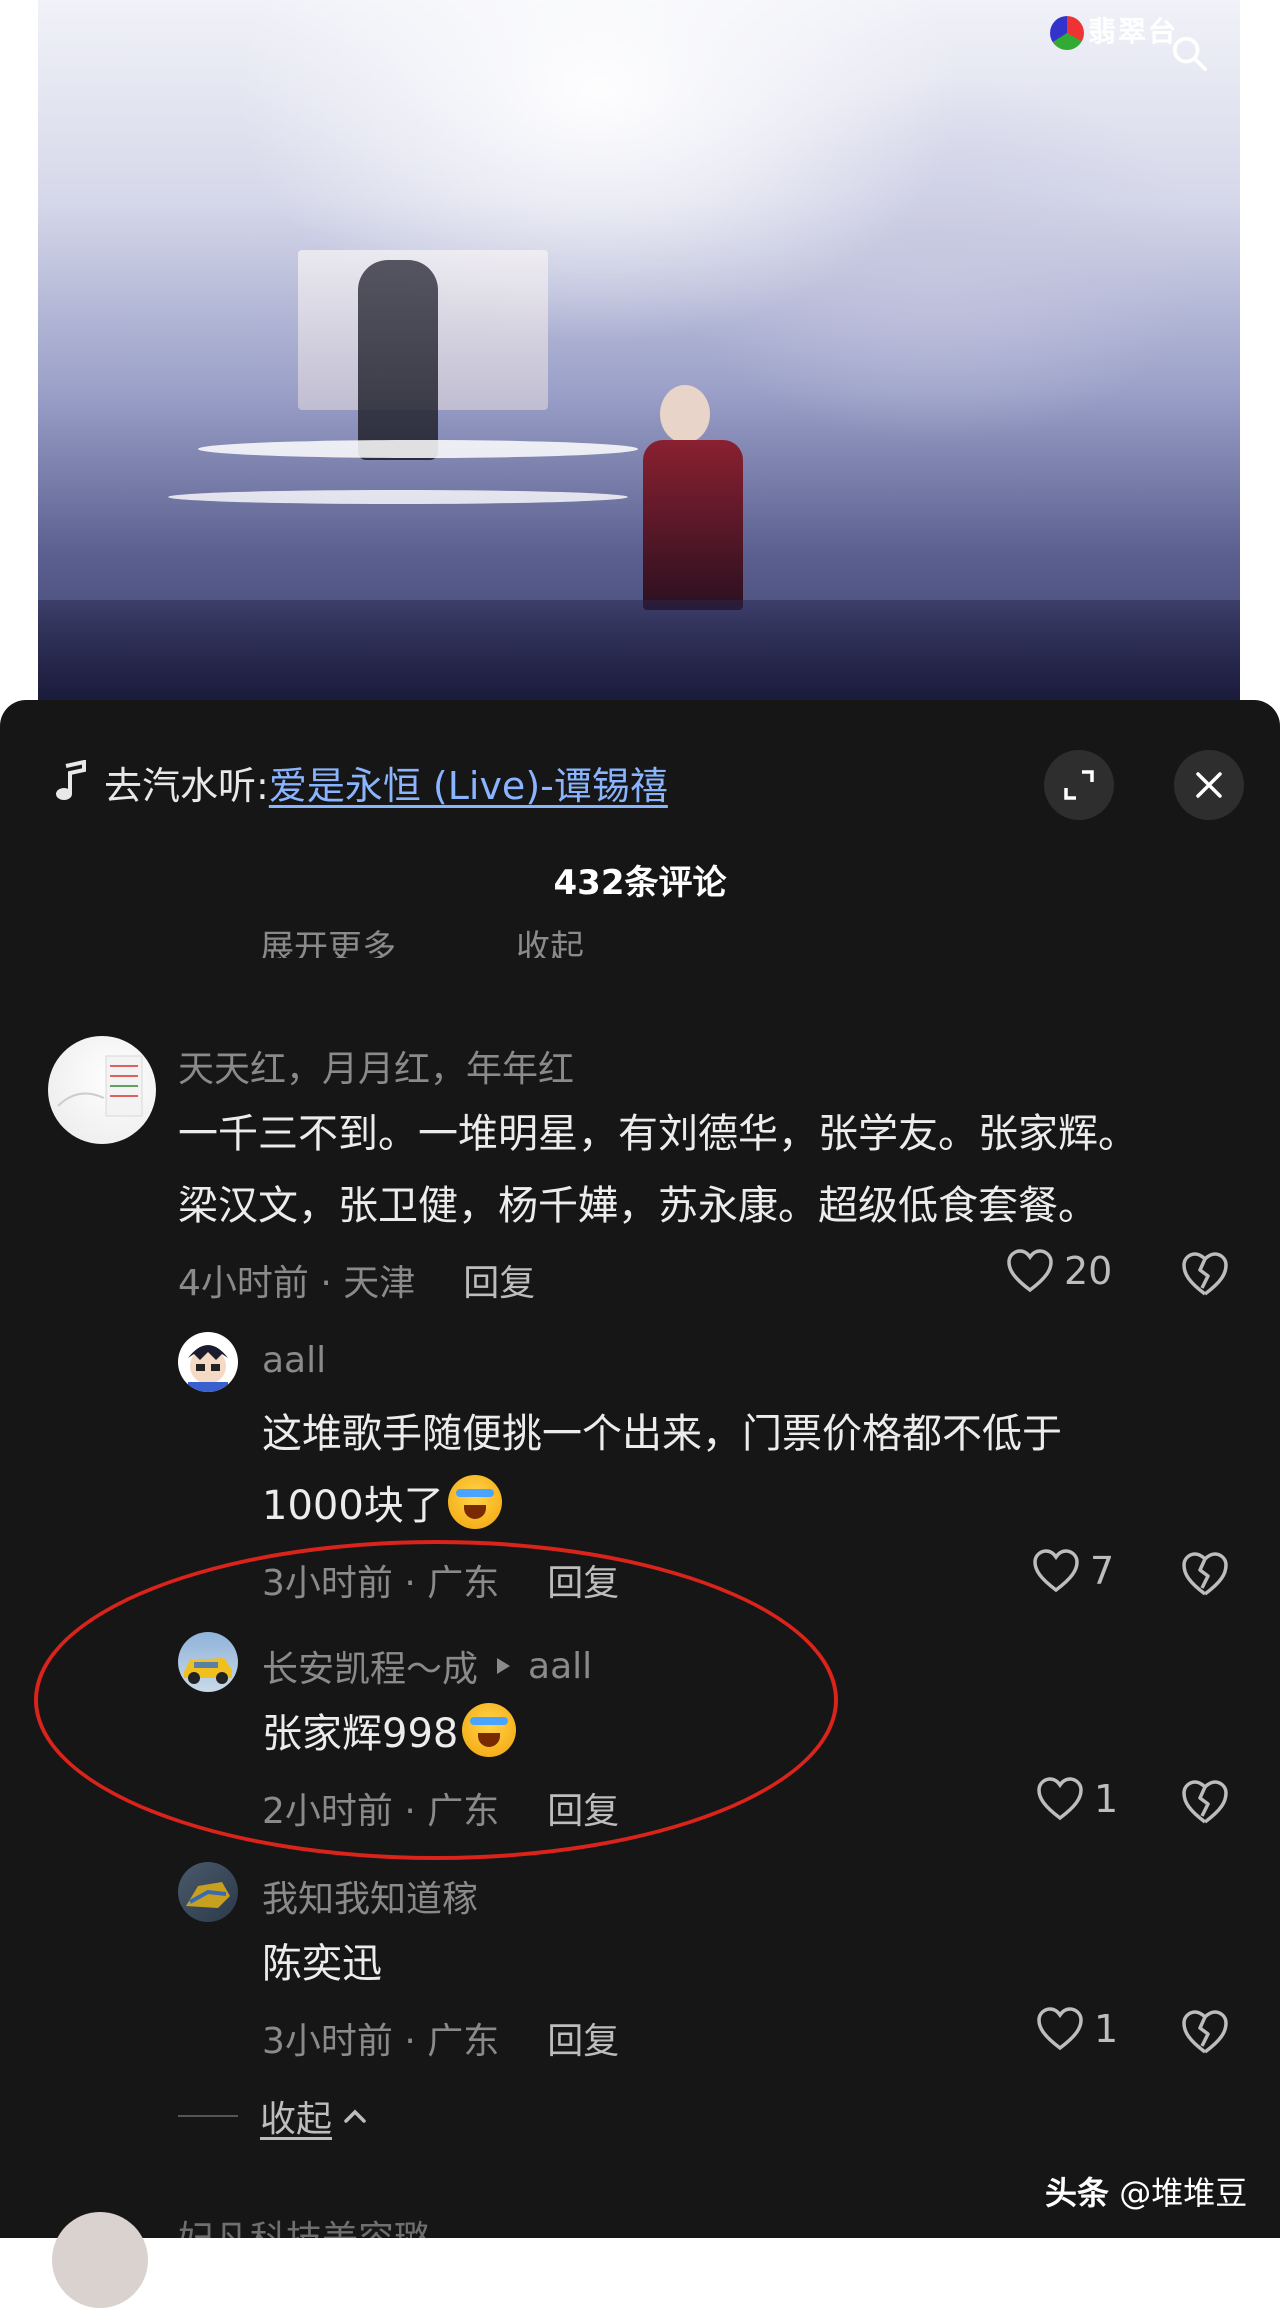 This screenshot has height=2308, width=1280. I want to click on reply-arrow-icon, so click(504, 1666).